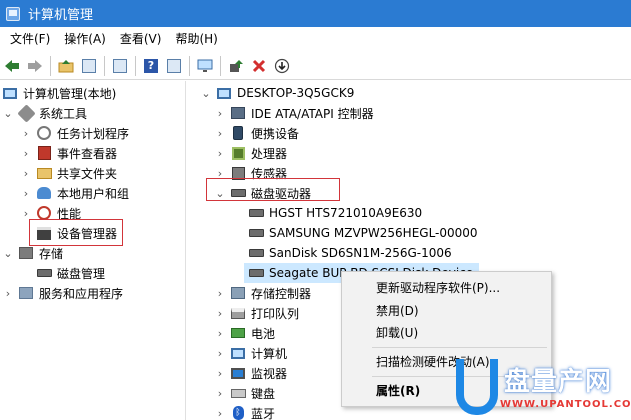  Describe the element at coordinates (373, 233) in the screenshot. I see `disk-device-label: SAMSUNG MZVPW256HEGL-00000` at that location.